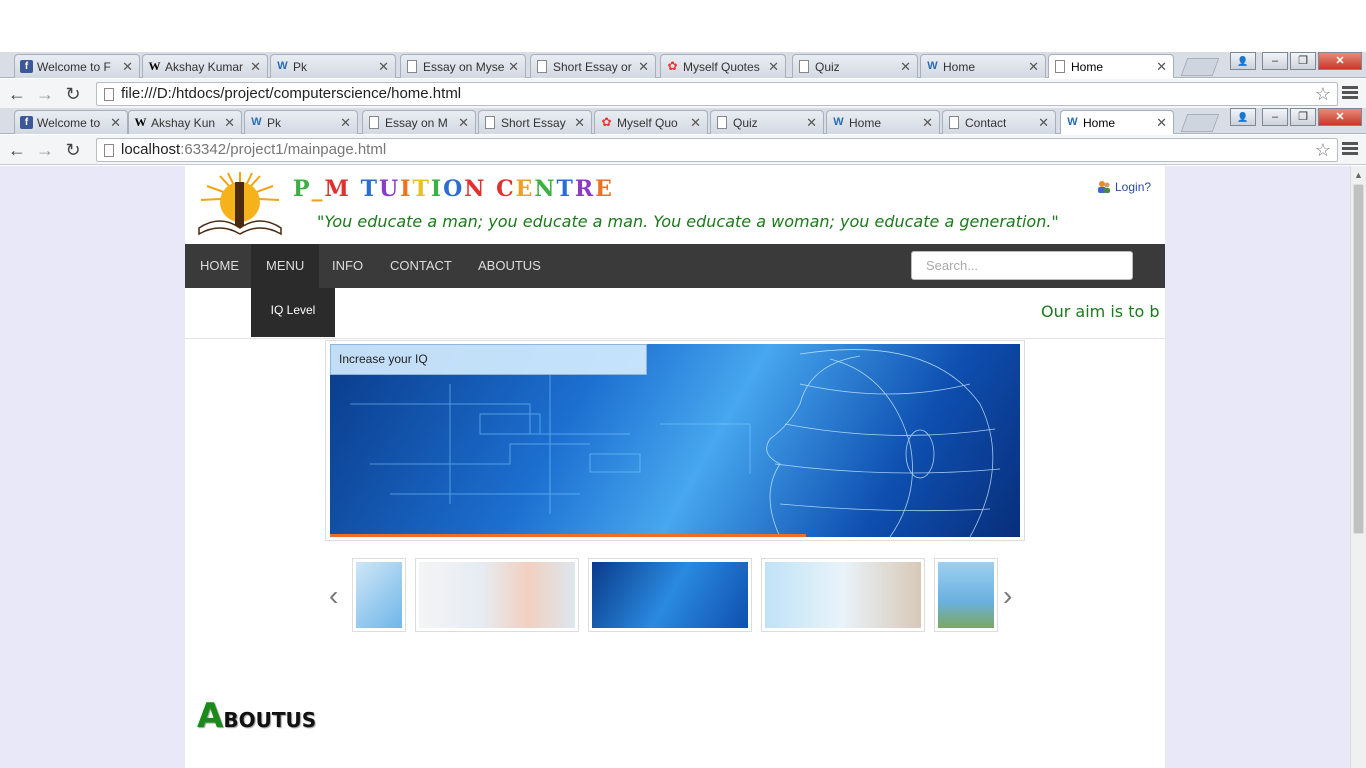 The height and width of the screenshot is (768, 1366). I want to click on site-title: P_M TUITION CENTRE, so click(453, 189).